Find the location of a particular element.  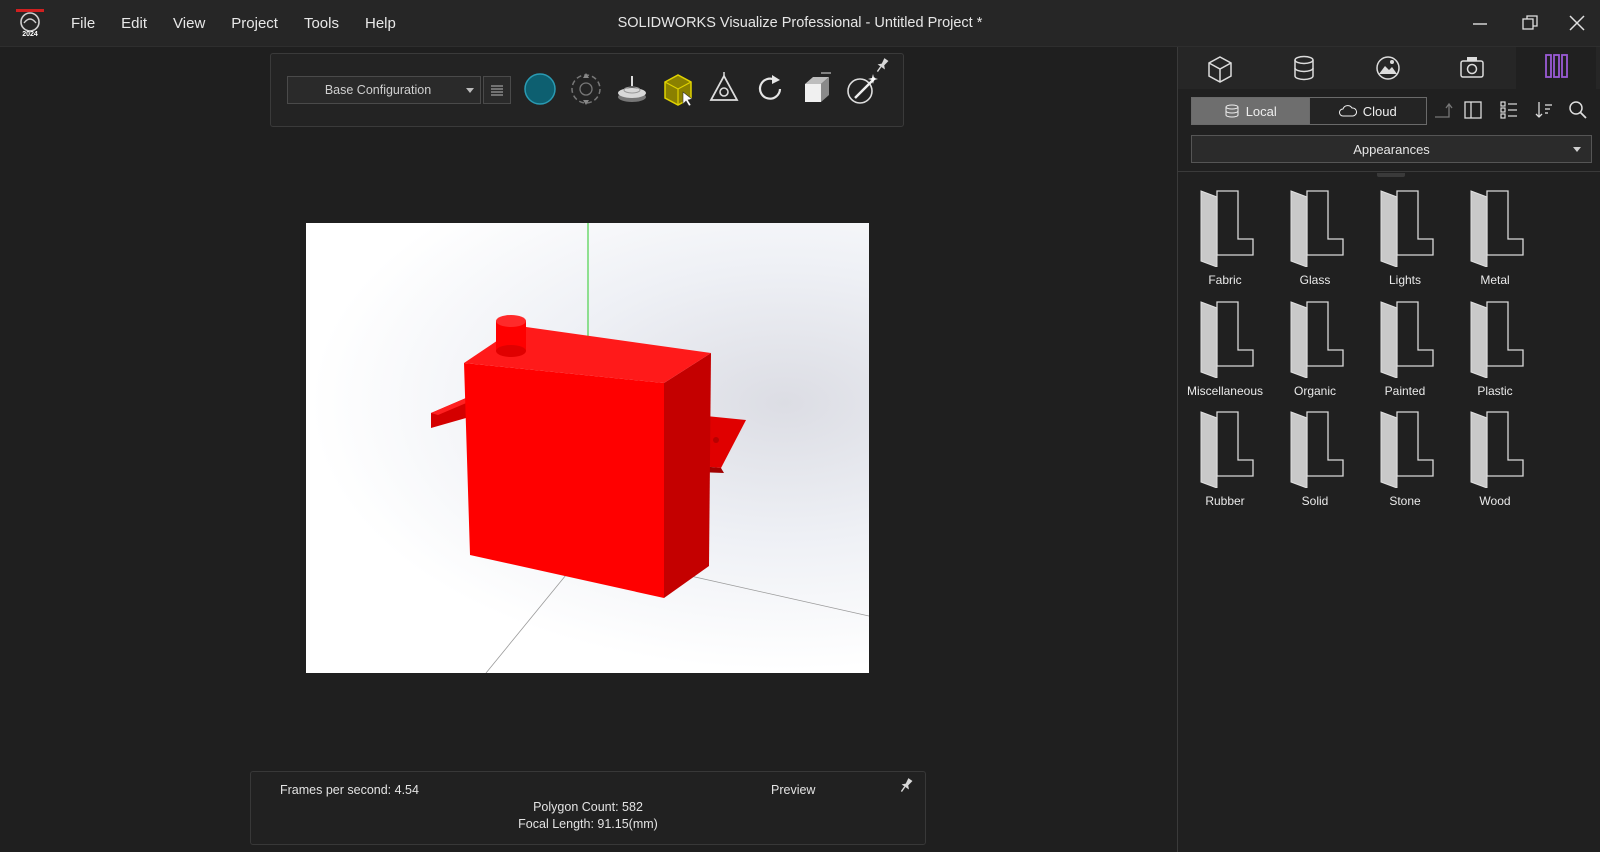

cloud-icon is located at coordinates (1347, 111).